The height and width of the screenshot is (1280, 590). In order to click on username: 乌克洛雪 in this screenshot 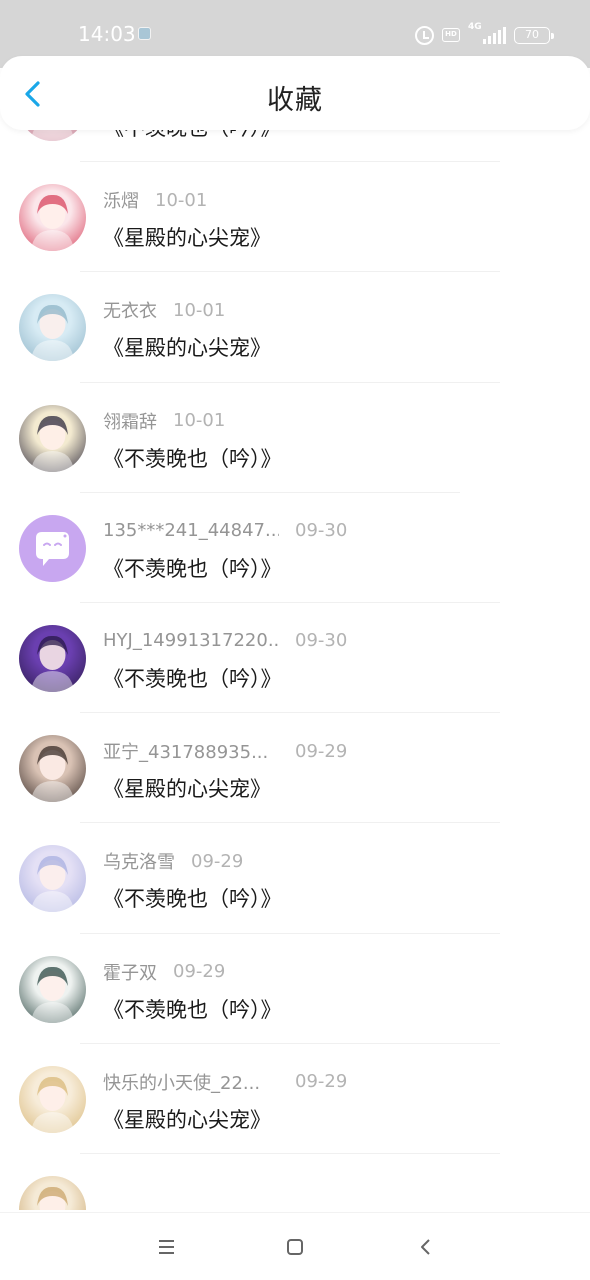, I will do `click(139, 861)`.